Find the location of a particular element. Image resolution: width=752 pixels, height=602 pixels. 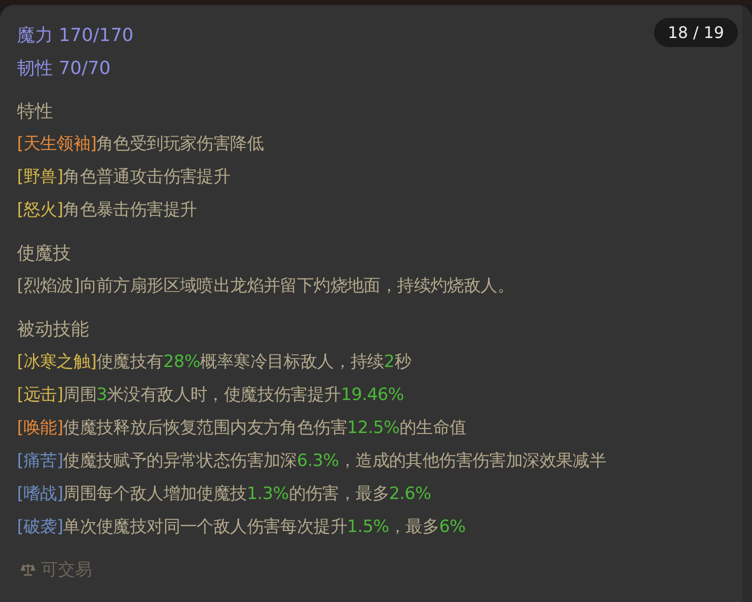

skill-description: [痛苦]使魔技赋予的异常状态伤害加深6.3%，造成的其他伤害伤害加深效果减半 is located at coordinates (312, 461).